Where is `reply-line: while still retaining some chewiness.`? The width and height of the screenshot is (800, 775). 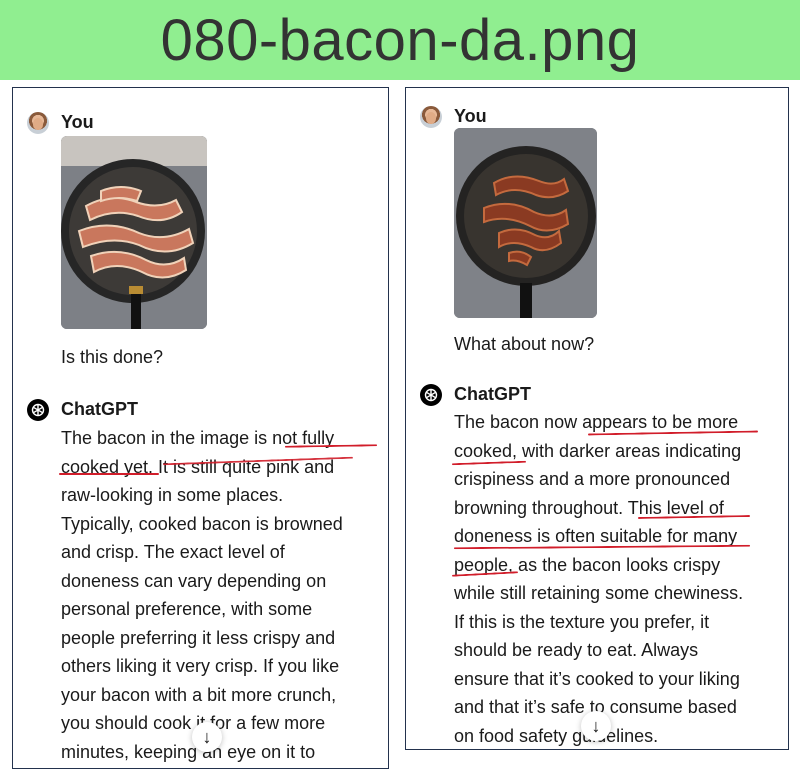
reply-line: while still retaining some chewiness. is located at coordinates (599, 593).